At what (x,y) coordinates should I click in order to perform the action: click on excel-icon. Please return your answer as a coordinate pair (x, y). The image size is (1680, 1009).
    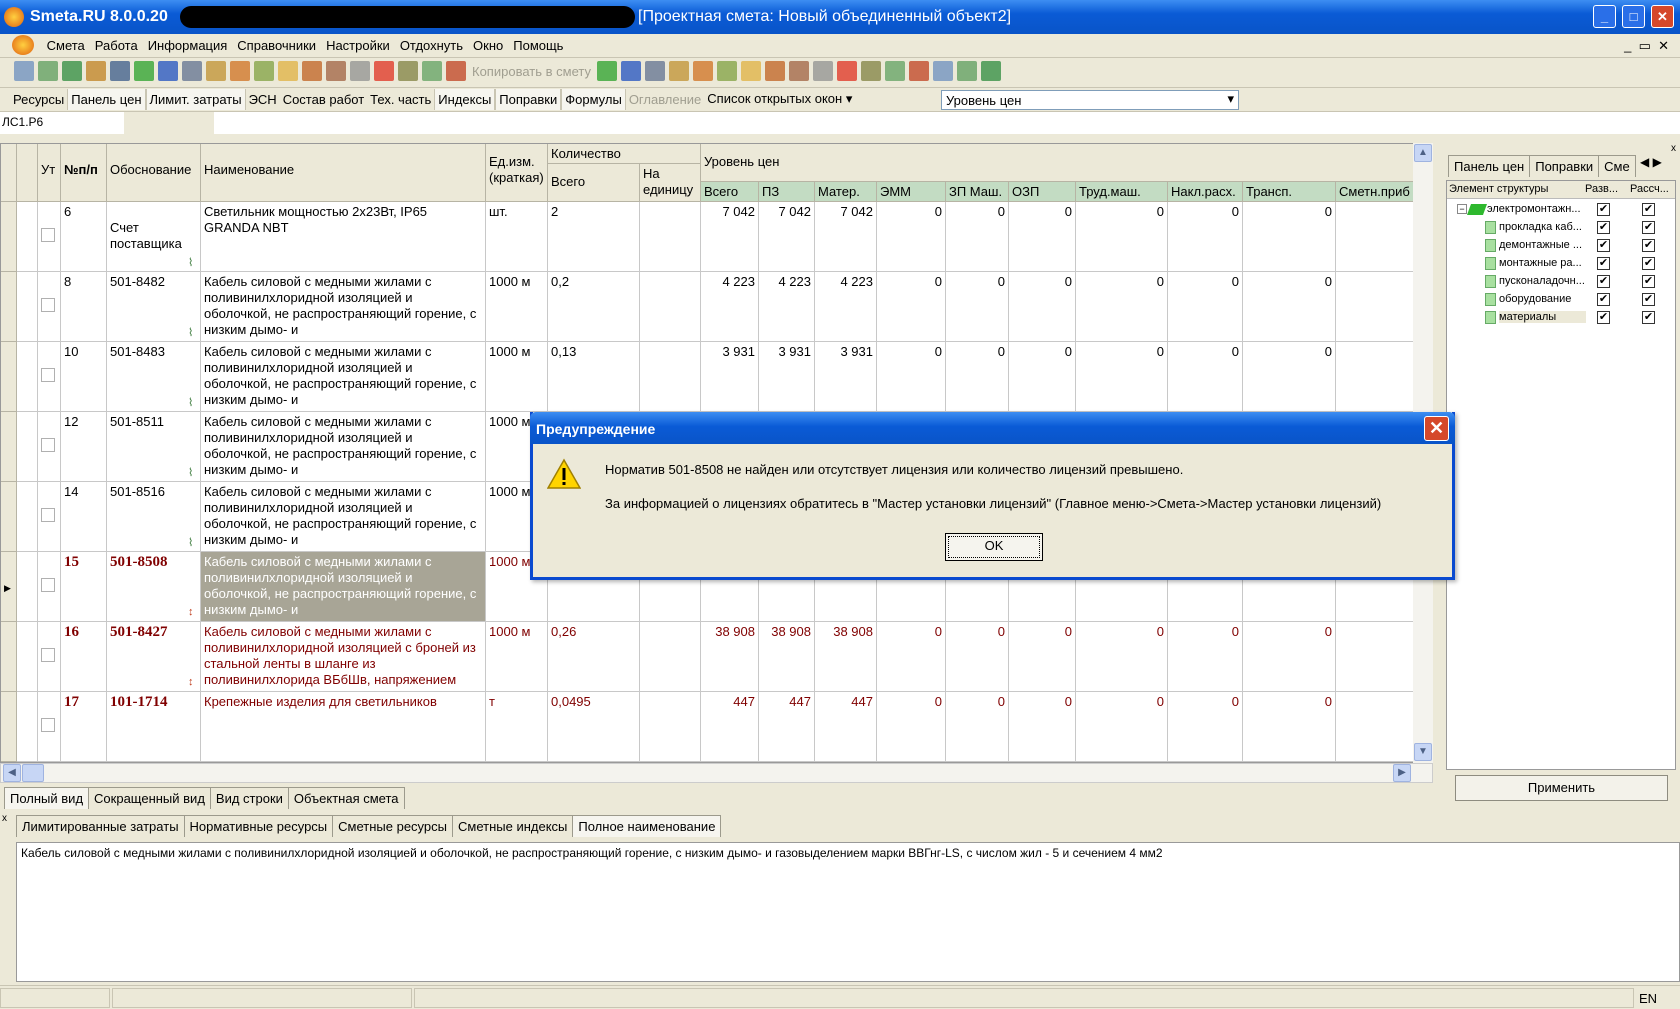
    Looking at the image, I should click on (72, 71).